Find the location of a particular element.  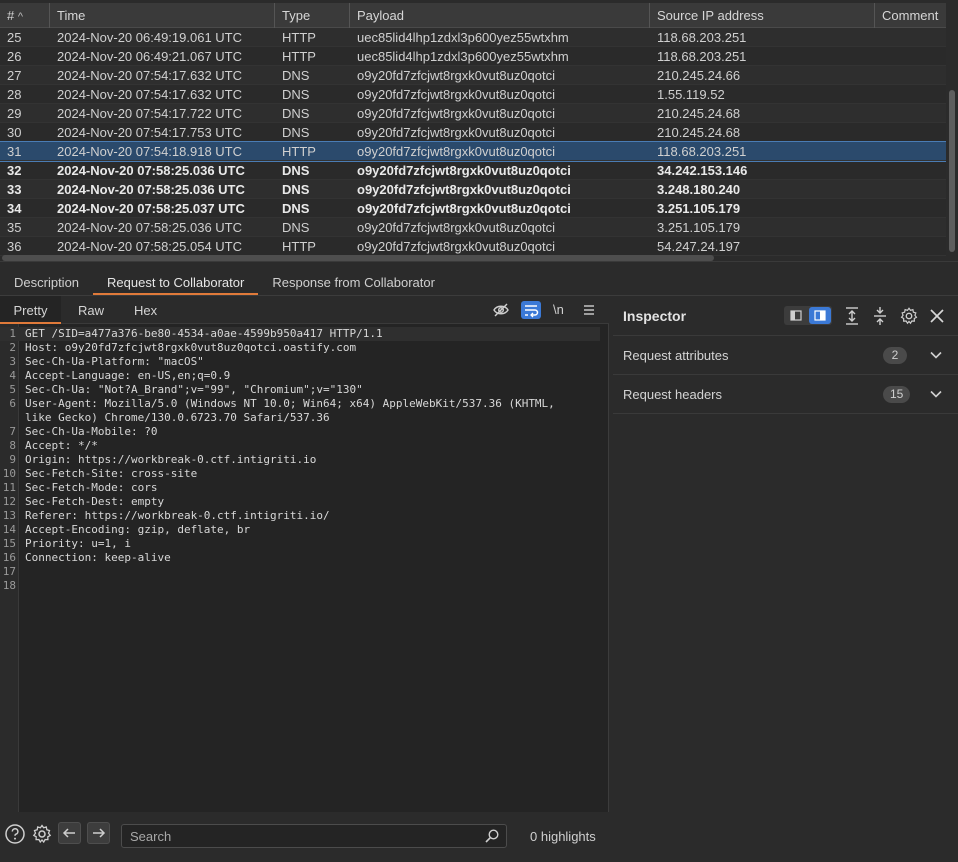

cell-number: 29 is located at coordinates (14, 113).